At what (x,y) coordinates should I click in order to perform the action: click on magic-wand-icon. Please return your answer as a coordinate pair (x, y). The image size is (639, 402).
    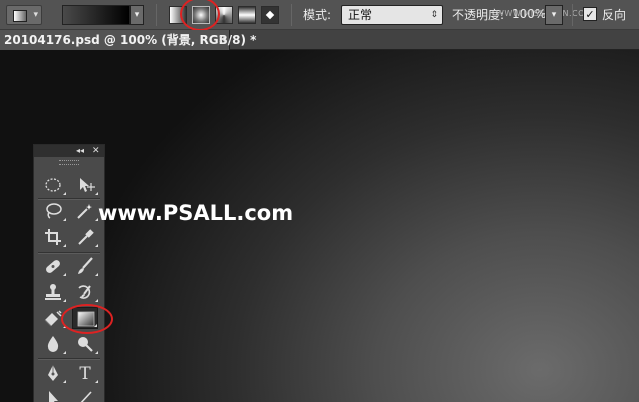
    Looking at the image, I should click on (85, 211).